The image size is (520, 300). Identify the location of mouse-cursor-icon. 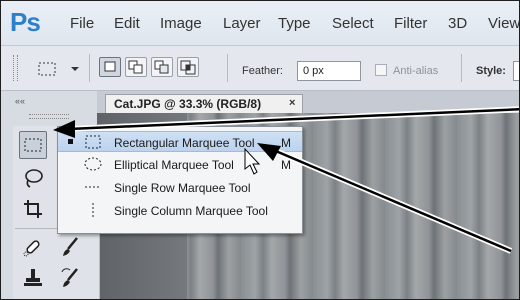
(252, 161).